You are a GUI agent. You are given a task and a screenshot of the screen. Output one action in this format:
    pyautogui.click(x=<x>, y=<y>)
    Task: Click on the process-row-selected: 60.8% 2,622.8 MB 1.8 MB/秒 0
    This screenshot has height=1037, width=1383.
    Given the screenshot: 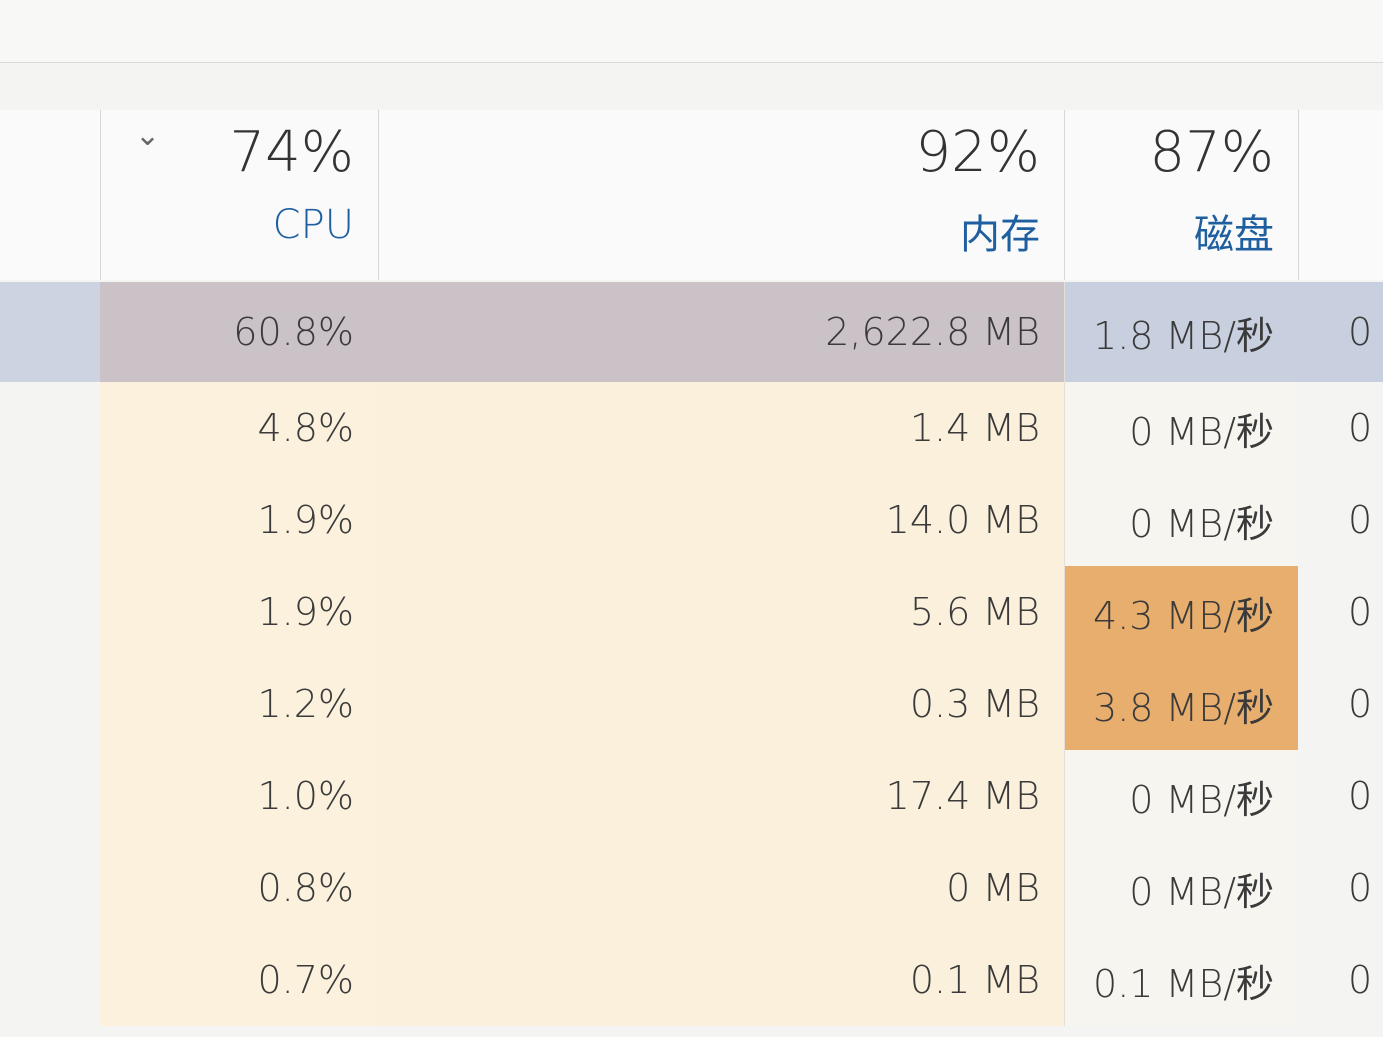 What is the action you would take?
    pyautogui.click(x=691, y=332)
    